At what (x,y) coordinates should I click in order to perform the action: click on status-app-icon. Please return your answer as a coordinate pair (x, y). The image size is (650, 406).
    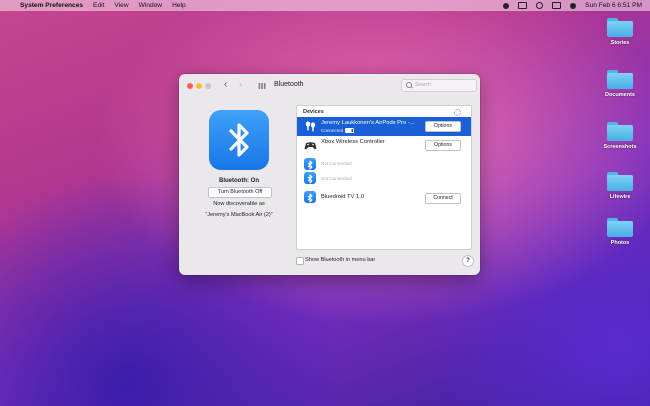
    Looking at the image, I should click on (506, 5).